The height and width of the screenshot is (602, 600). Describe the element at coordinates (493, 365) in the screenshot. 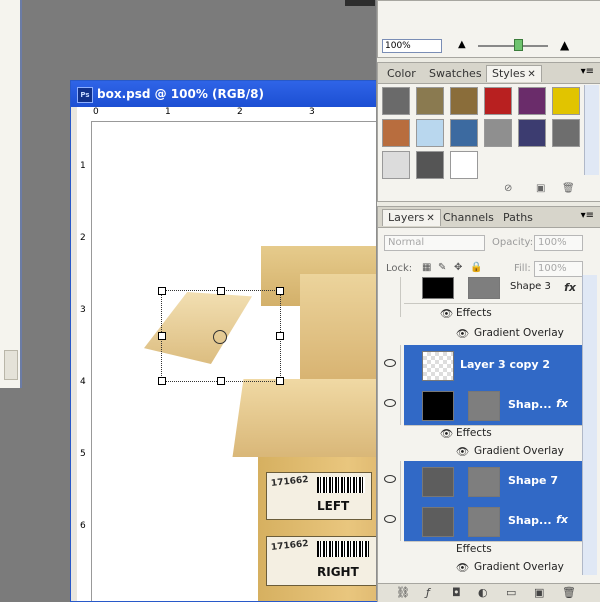

I see `layer-row-selected: Layer 3 copy 2` at that location.